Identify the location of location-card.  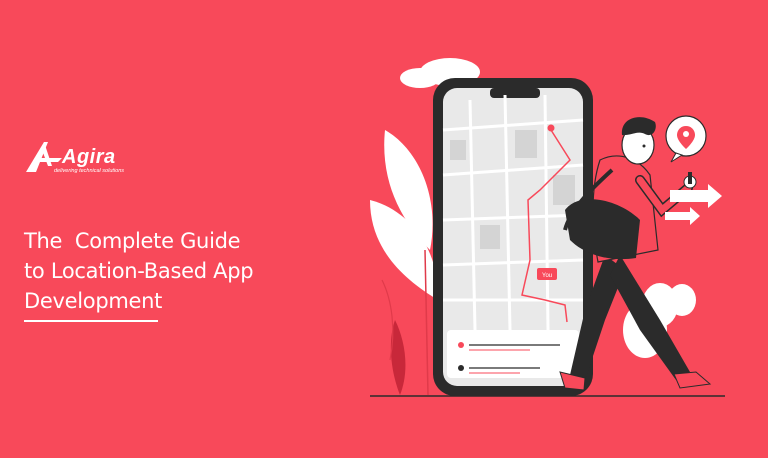
(513, 354).